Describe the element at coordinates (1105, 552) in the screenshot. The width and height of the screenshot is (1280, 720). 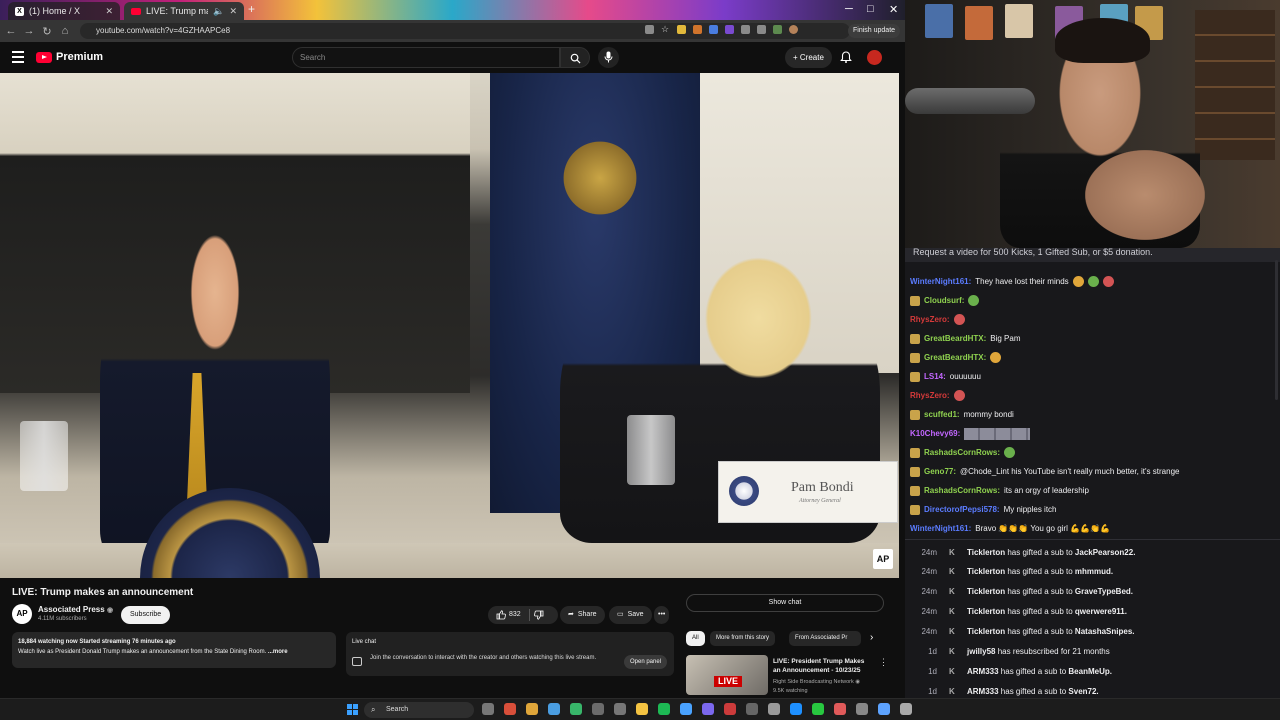
I see `sub-event-recipient: JackPearson22.` at that location.